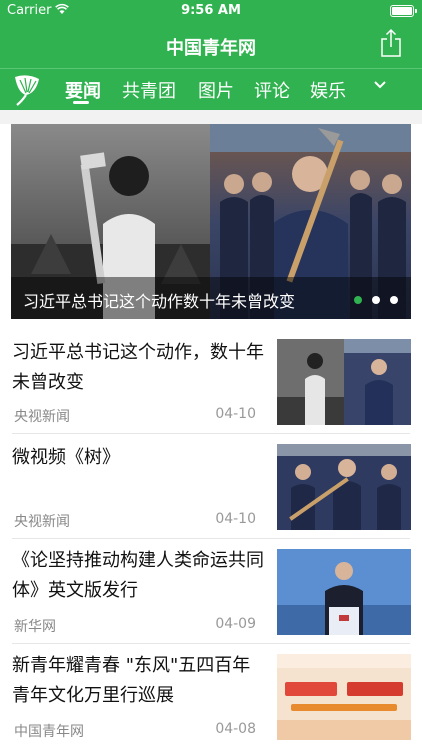 The image size is (422, 756). Describe the element at coordinates (83, 90) in the screenshot. I see `tab-headlines: 要闻` at that location.